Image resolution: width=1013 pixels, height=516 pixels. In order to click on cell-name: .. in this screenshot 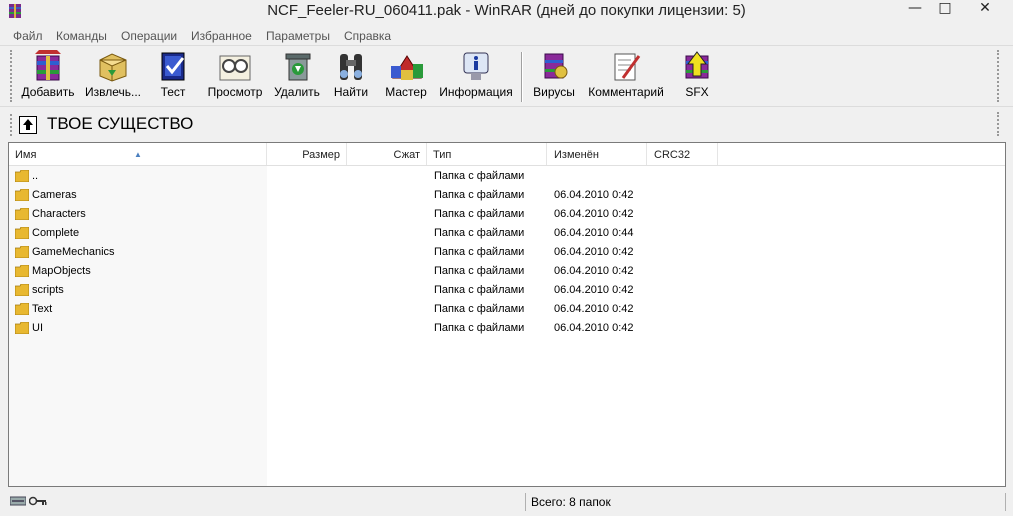, I will do `click(35, 176)`.